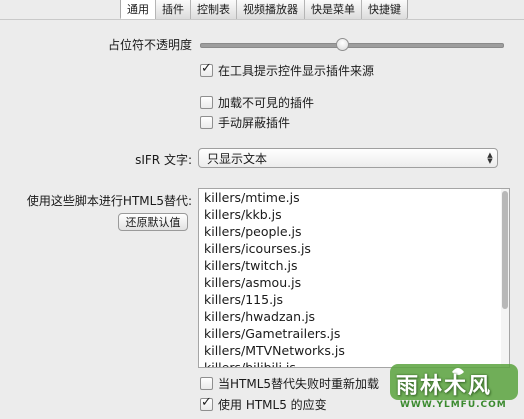 This screenshot has height=419, width=524. I want to click on sifr-label: sIFR 文字:, so click(163, 160).